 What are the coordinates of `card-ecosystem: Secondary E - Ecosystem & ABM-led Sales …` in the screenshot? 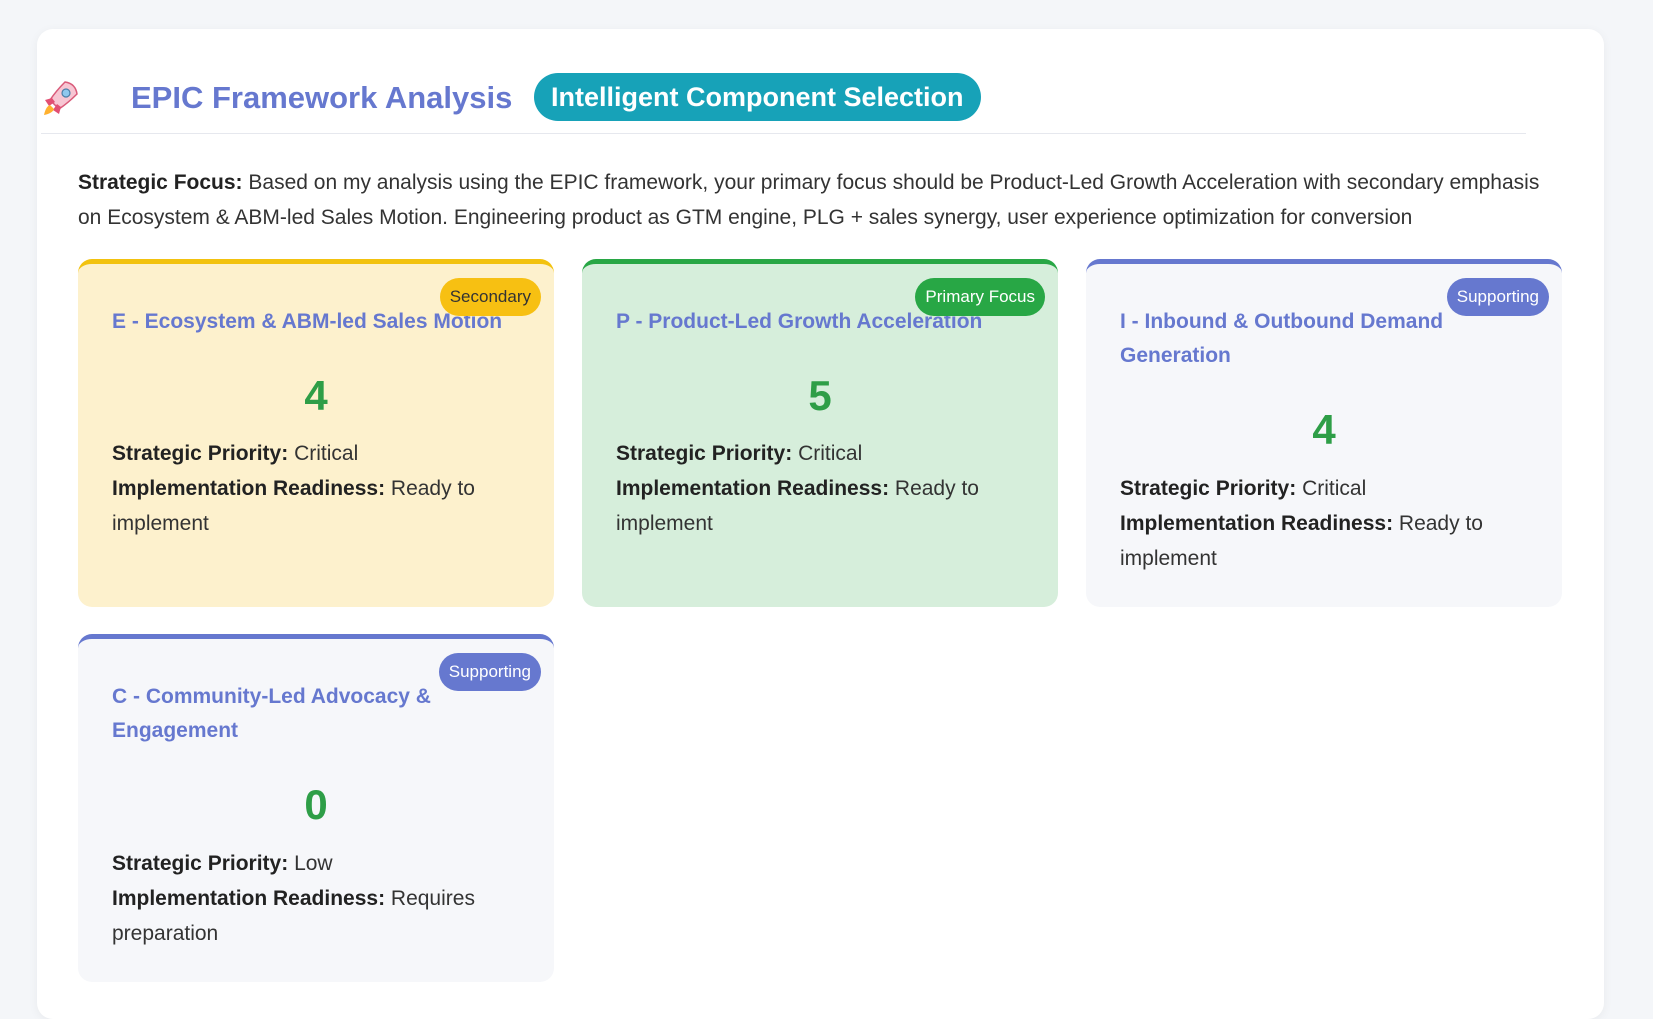 It's located at (316, 433).